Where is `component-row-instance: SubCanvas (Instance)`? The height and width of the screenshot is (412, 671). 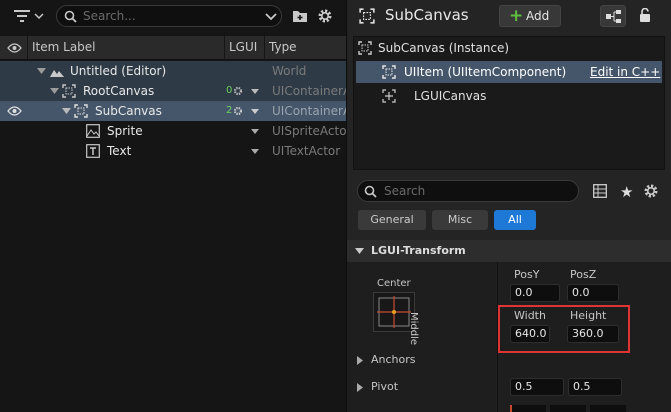 component-row-instance: SubCanvas (Instance) is located at coordinates (509, 48).